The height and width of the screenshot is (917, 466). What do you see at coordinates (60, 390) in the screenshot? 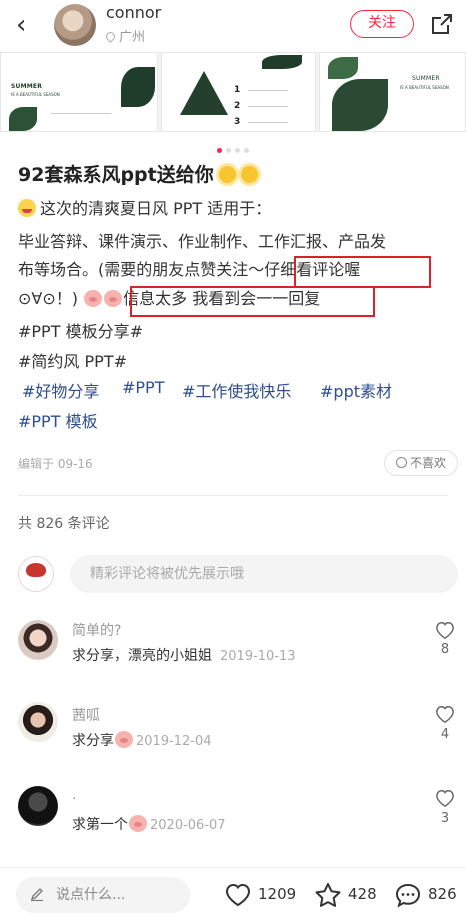
I see `hashtag: #好物分享` at bounding box center [60, 390].